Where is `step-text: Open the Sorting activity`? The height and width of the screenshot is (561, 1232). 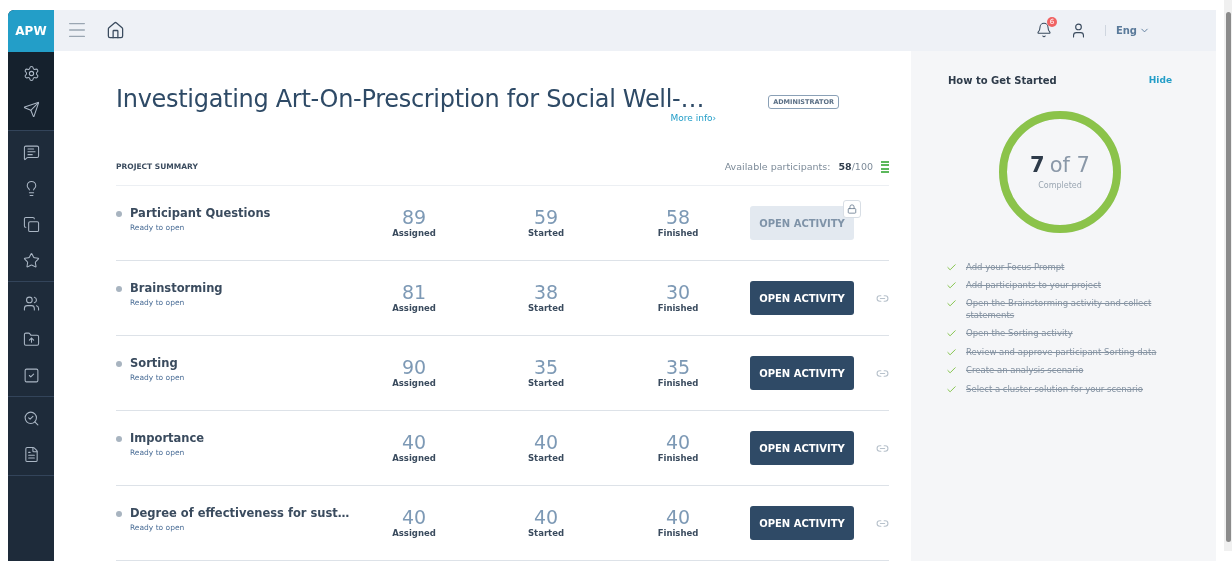
step-text: Open the Sorting activity is located at coordinates (1019, 334).